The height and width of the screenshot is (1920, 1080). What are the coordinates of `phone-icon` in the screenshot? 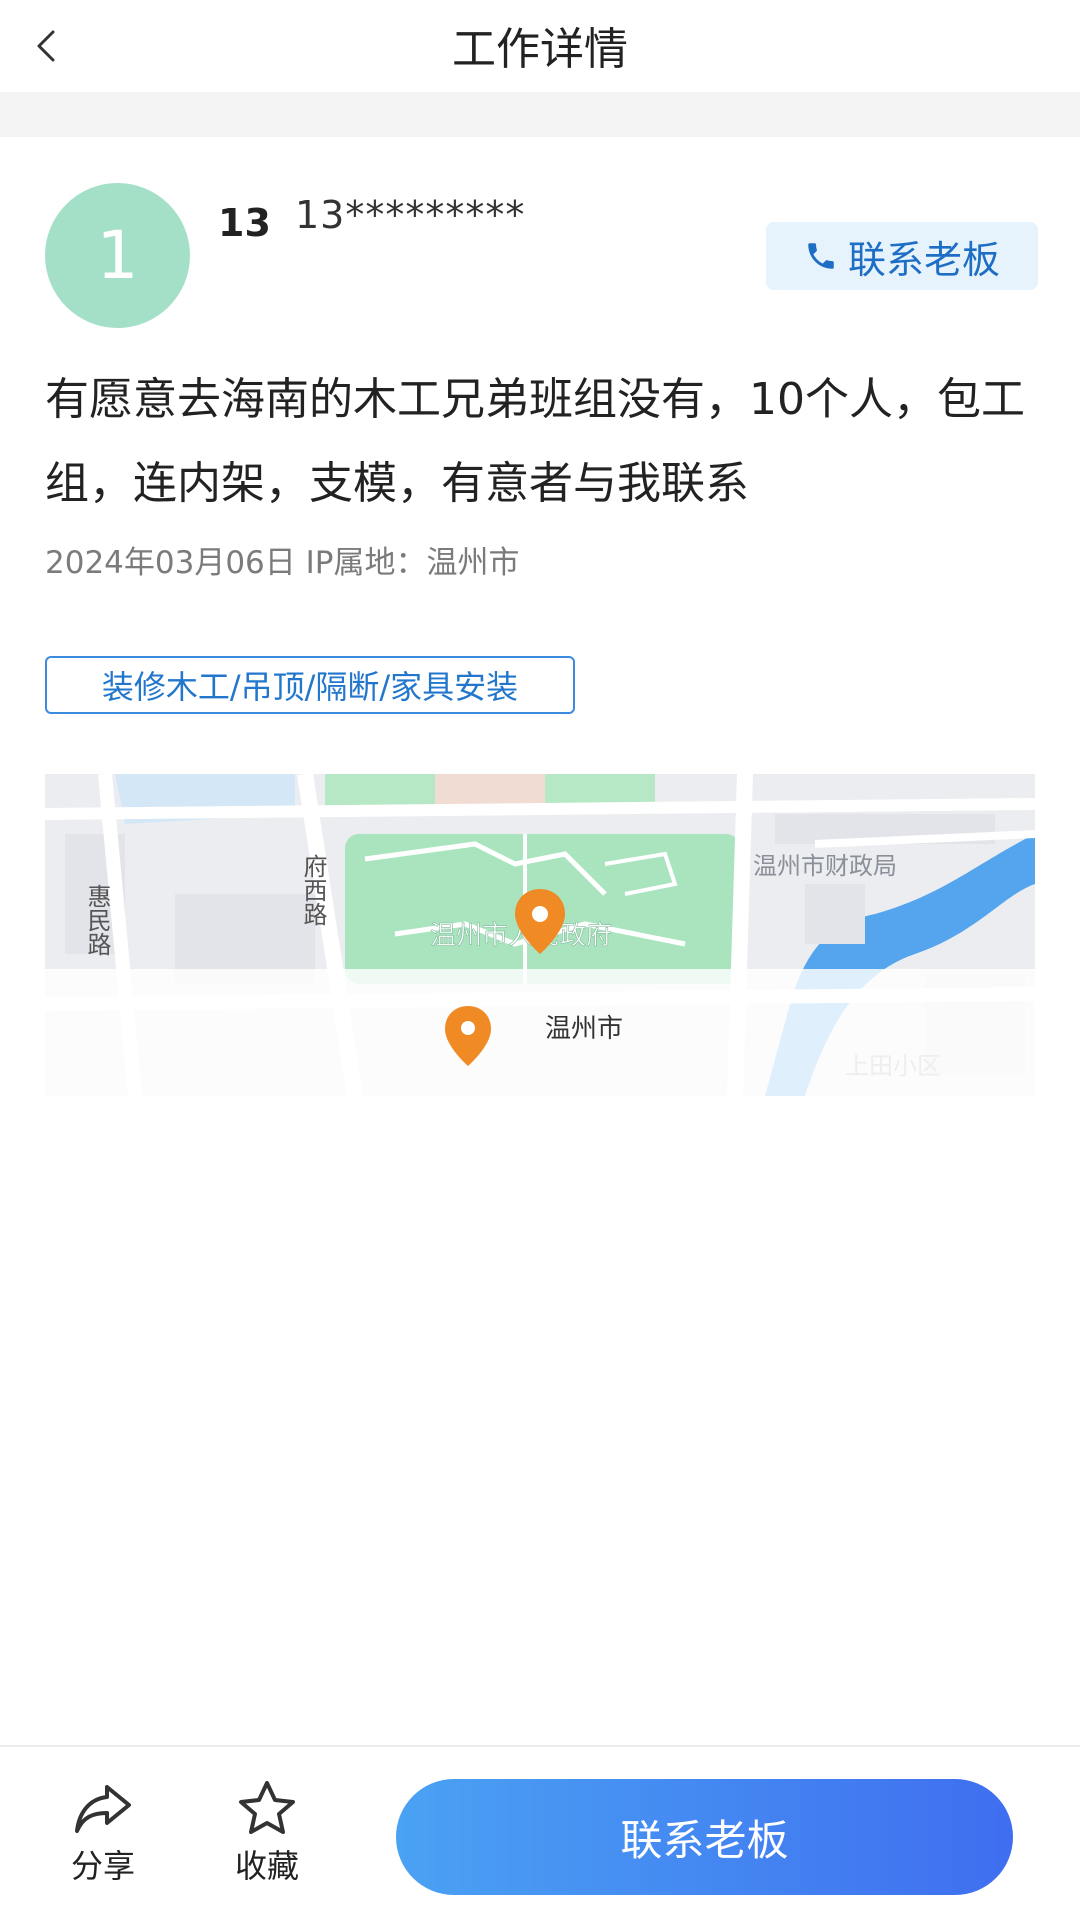 It's located at (821, 256).